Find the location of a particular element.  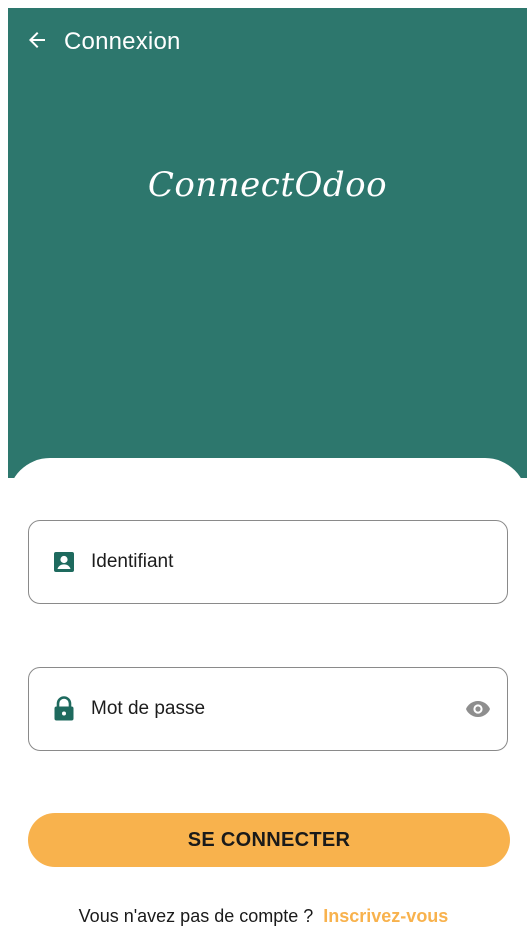

login-field: Identifiant is located at coordinates (268, 562).